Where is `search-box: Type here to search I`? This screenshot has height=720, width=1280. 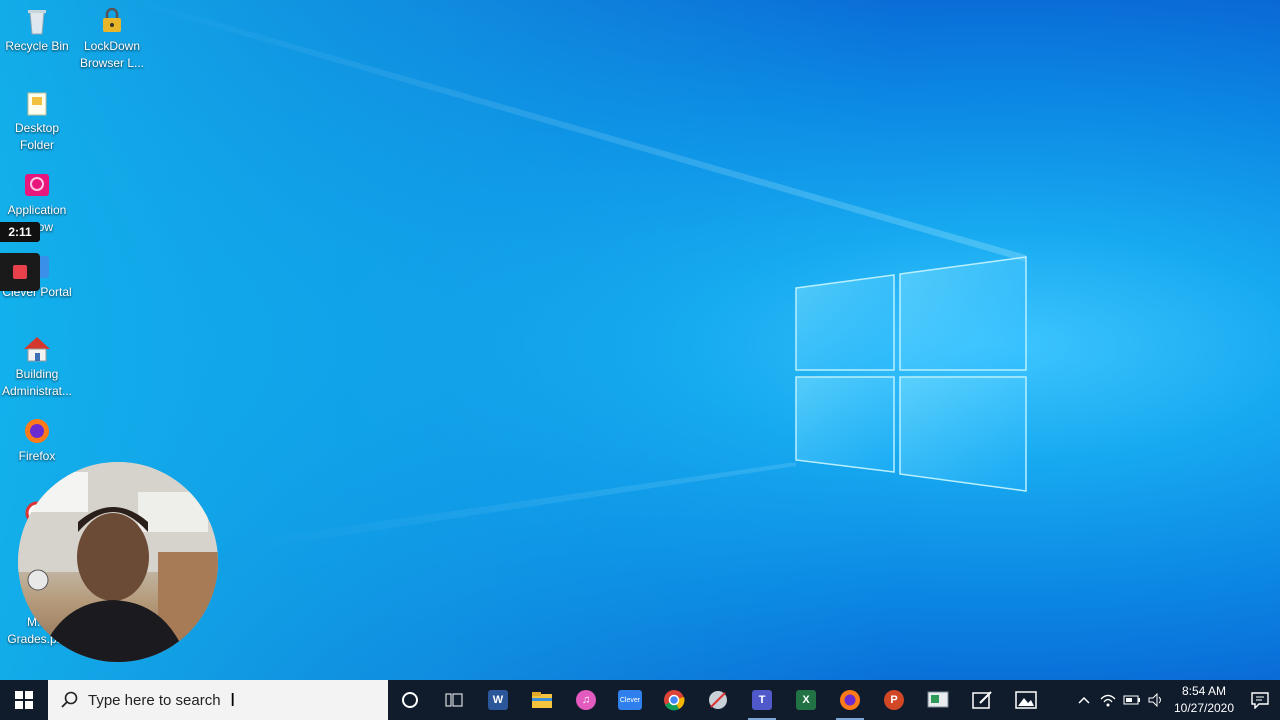 search-box: Type here to search I is located at coordinates (218, 700).